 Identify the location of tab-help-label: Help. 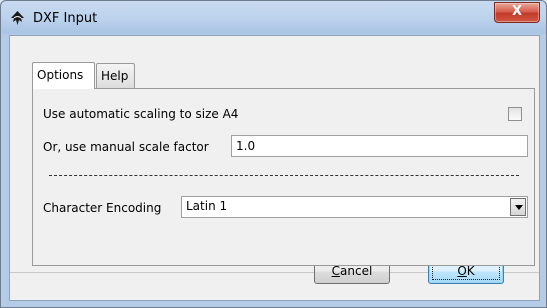
(115, 76).